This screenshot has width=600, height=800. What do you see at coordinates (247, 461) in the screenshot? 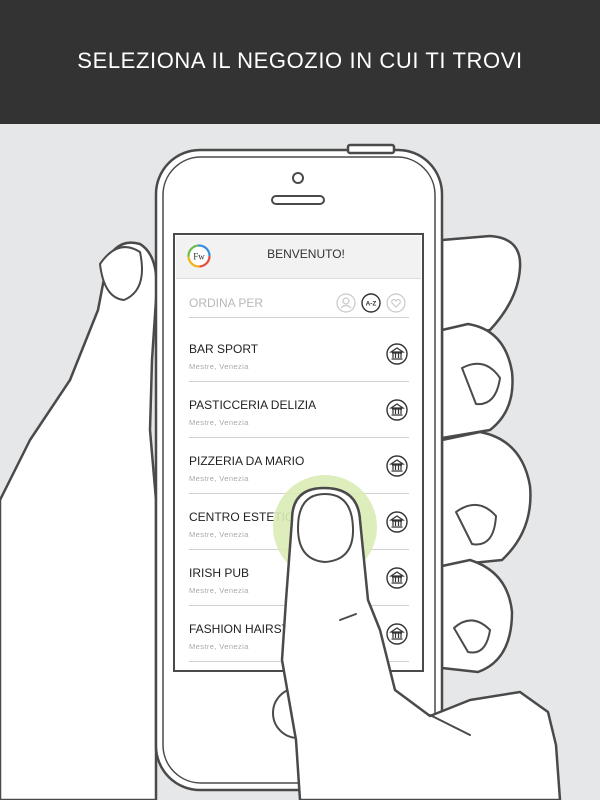
I see `store-name: PIZZERIA DA MARIO` at bounding box center [247, 461].